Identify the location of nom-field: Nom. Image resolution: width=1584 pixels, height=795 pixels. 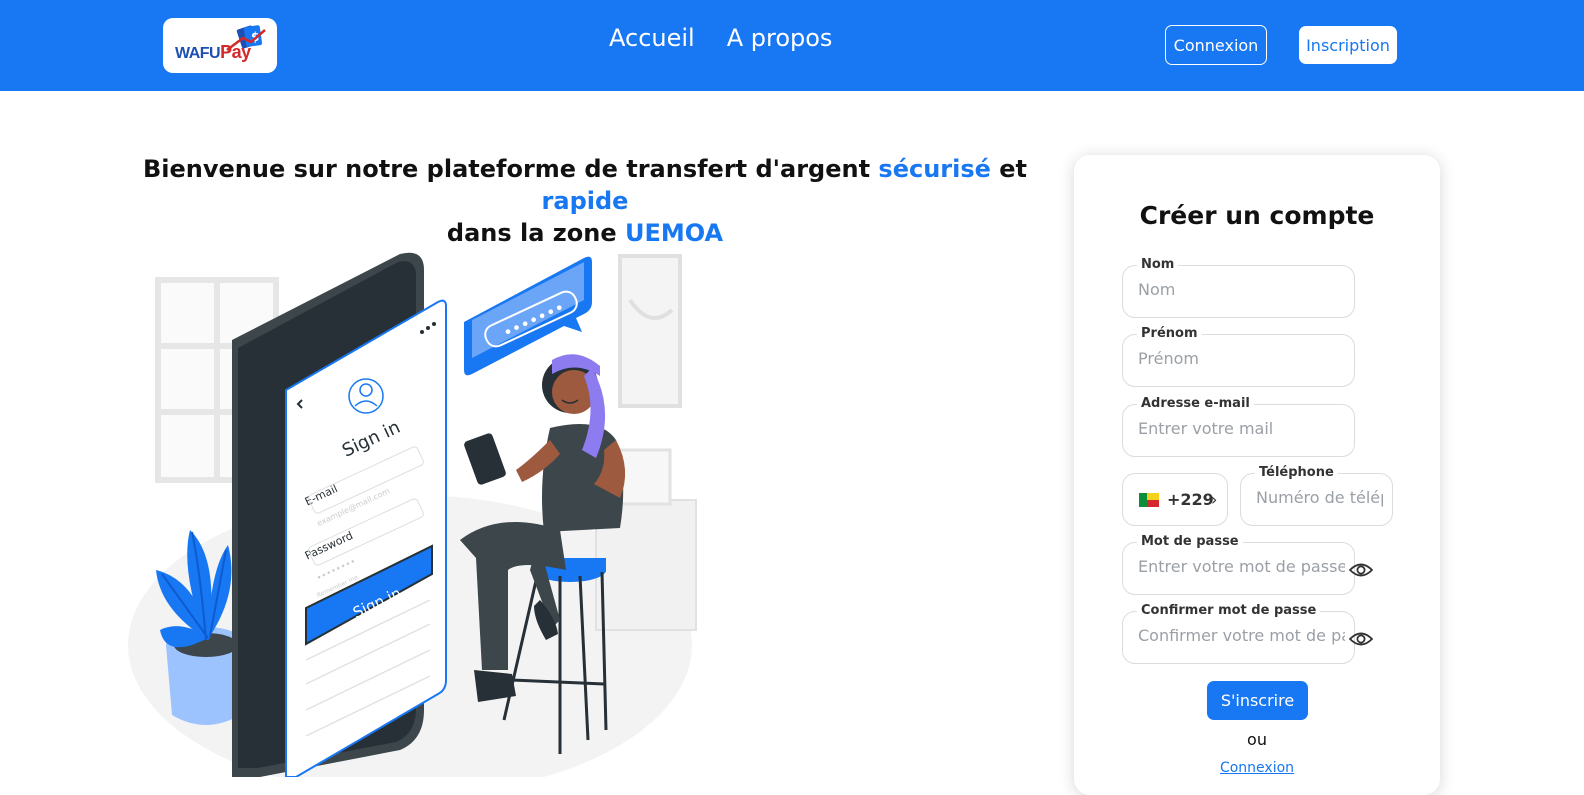
(1238, 287).